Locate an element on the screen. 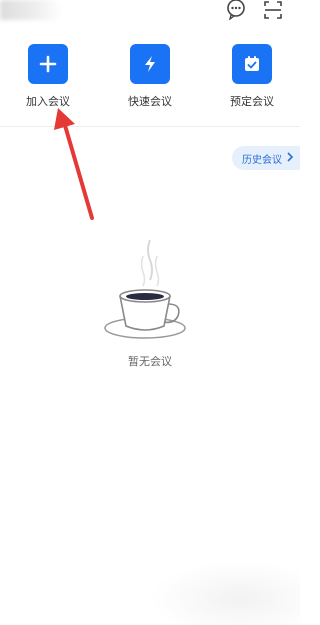  quick-actions: 加入会议 快速会议 预定会议 is located at coordinates (150, 80).